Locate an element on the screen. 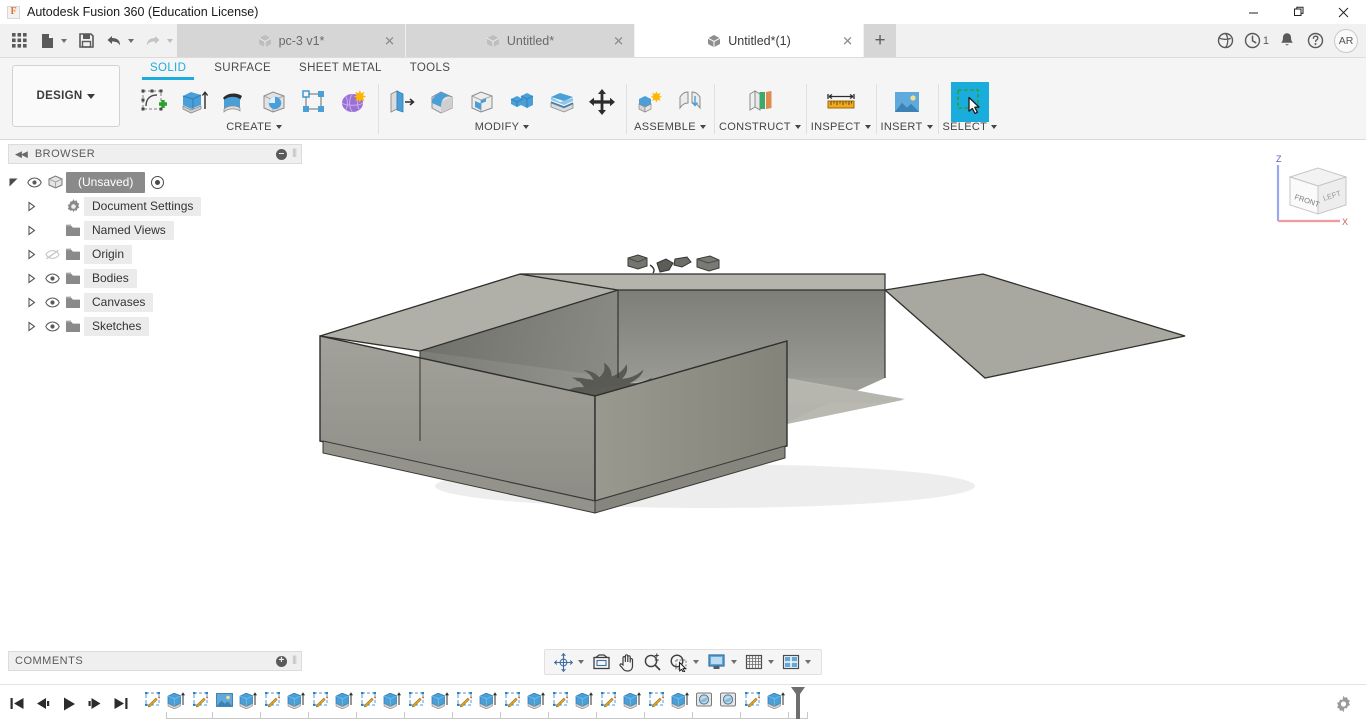 The height and width of the screenshot is (722, 1366). undo-group is located at coordinates (119, 41).